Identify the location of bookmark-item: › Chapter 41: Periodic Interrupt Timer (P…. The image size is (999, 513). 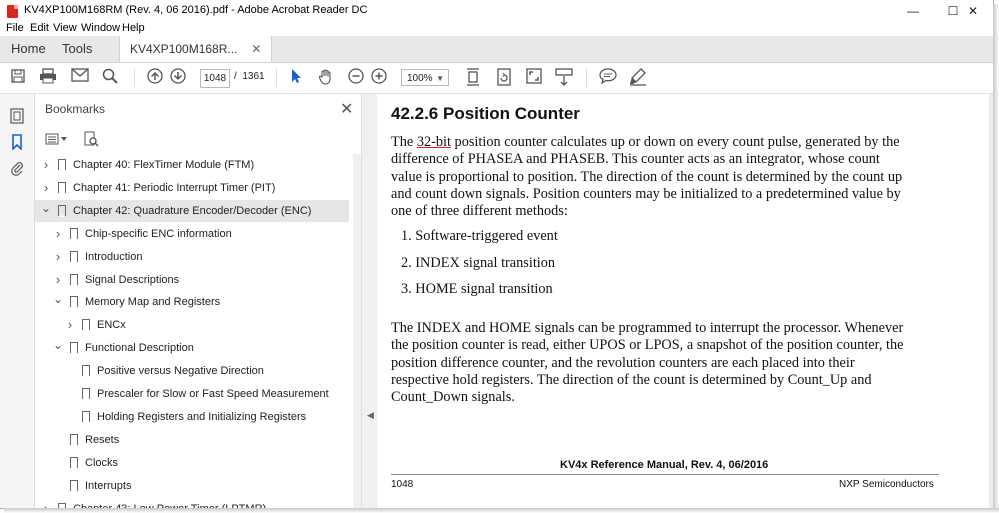
(193, 188).